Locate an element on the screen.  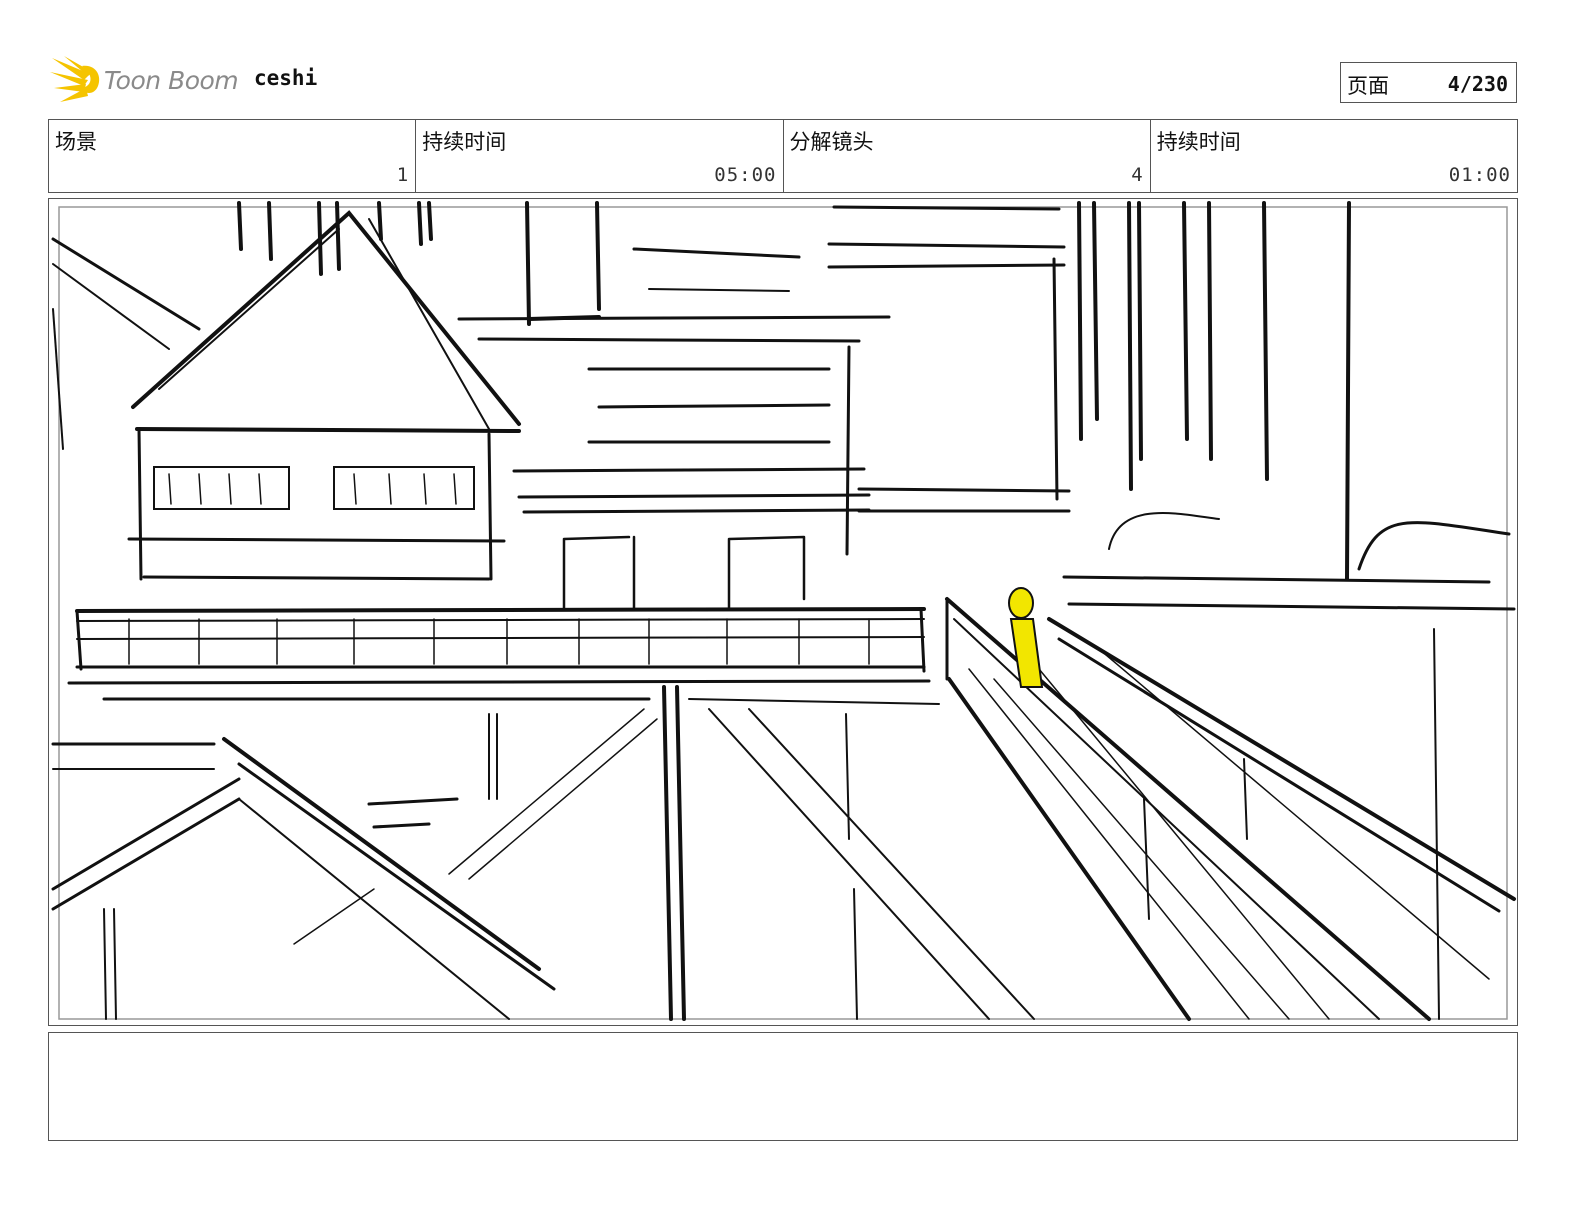
panel-label: 分解镜头 is located at coordinates (831, 142).